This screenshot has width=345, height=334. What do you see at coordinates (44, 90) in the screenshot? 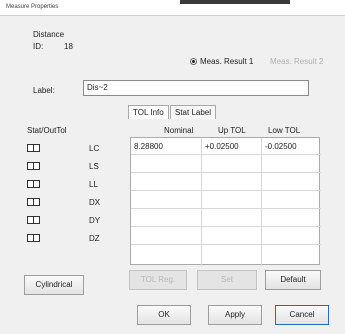
I see `label-field-label: Label:` at bounding box center [44, 90].